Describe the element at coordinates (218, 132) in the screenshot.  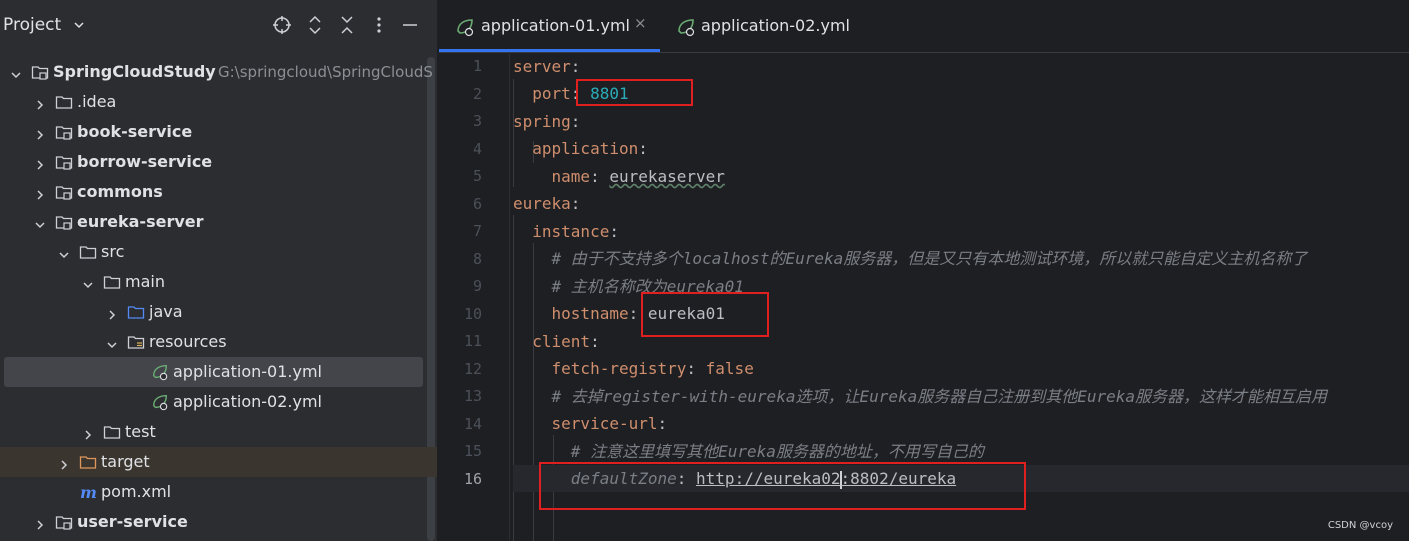
I see `tree-item: book-service` at that location.